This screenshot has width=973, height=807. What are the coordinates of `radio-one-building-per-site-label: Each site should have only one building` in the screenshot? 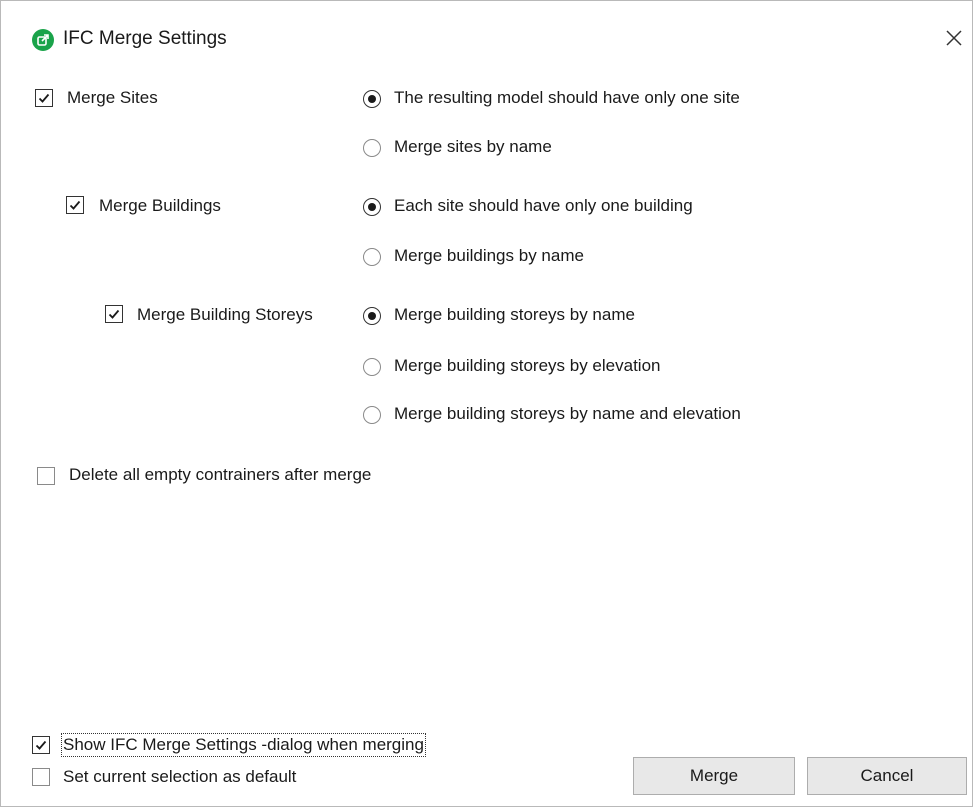 It's located at (543, 206).